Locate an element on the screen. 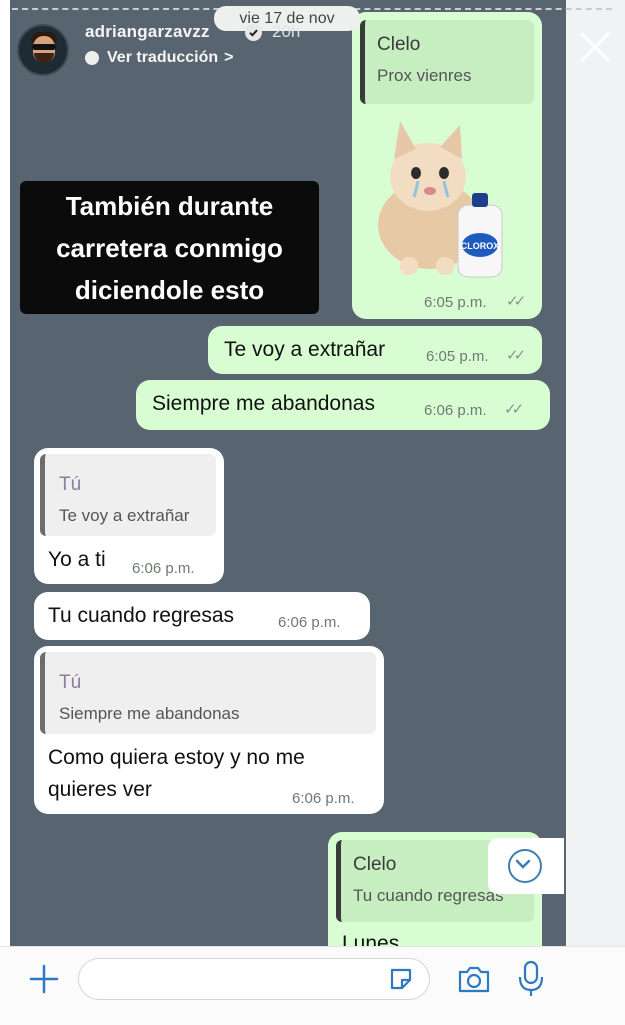  scroll-to-bottom-button is located at coordinates (526, 866).